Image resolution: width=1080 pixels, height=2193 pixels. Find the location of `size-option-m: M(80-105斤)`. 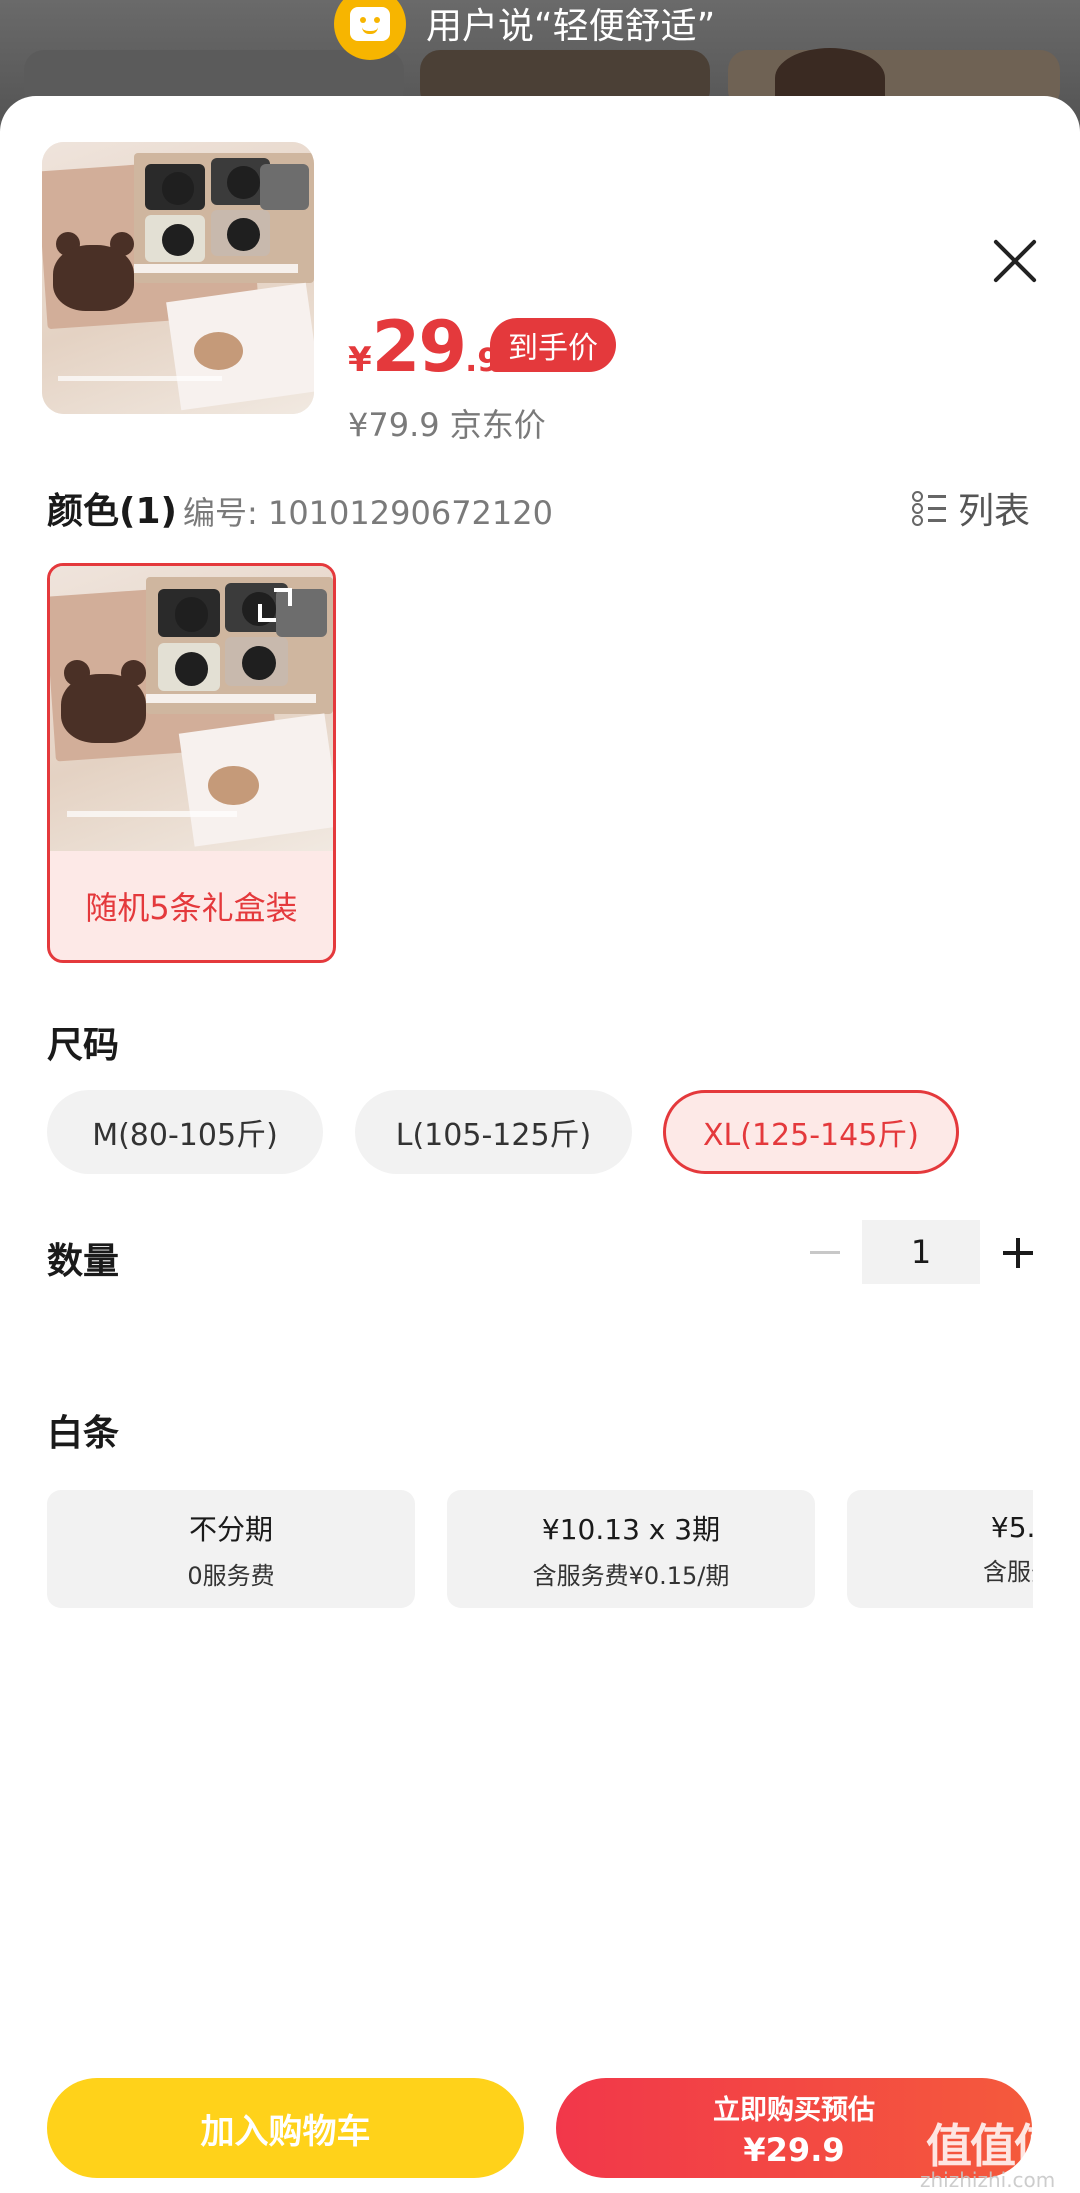

size-option-m: M(80-105斤) is located at coordinates (185, 1132).